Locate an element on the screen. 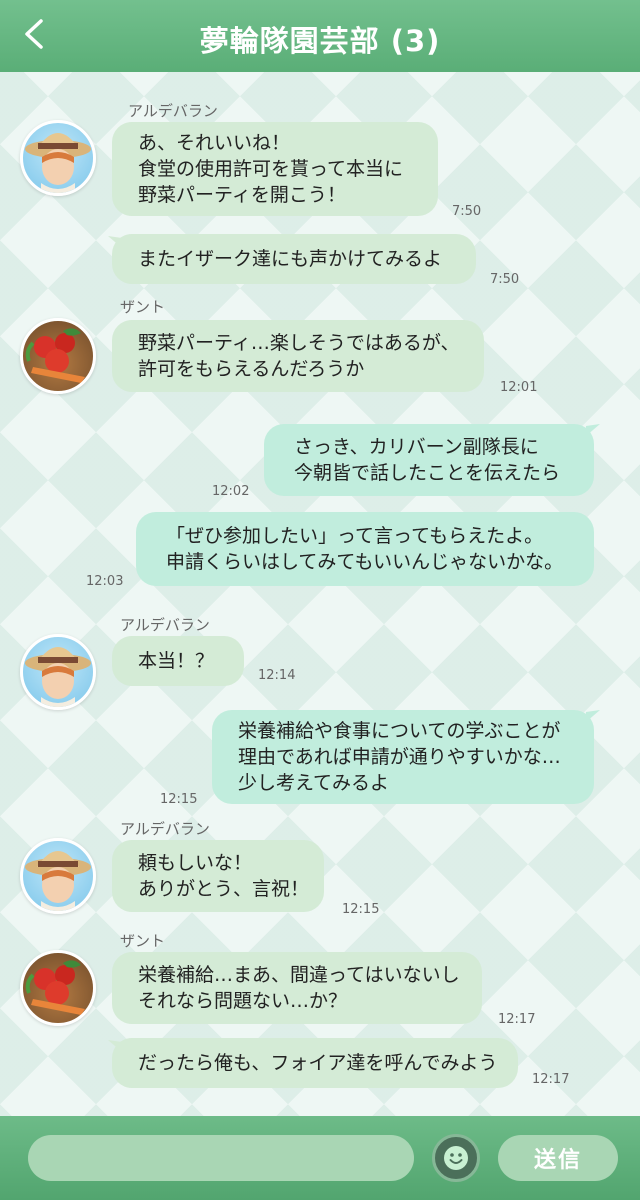 The height and width of the screenshot is (1200, 640). message-line: だったら俺も、フォイア達を呼んでみよう is located at coordinates (318, 1063).